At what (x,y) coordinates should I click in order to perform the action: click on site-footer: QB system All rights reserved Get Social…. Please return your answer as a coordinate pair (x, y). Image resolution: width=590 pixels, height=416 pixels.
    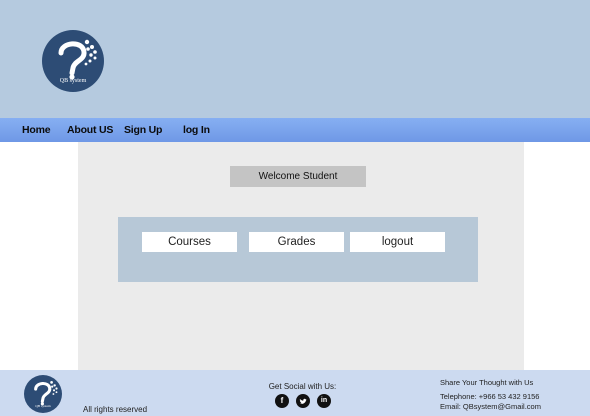
    Looking at the image, I should click on (295, 393).